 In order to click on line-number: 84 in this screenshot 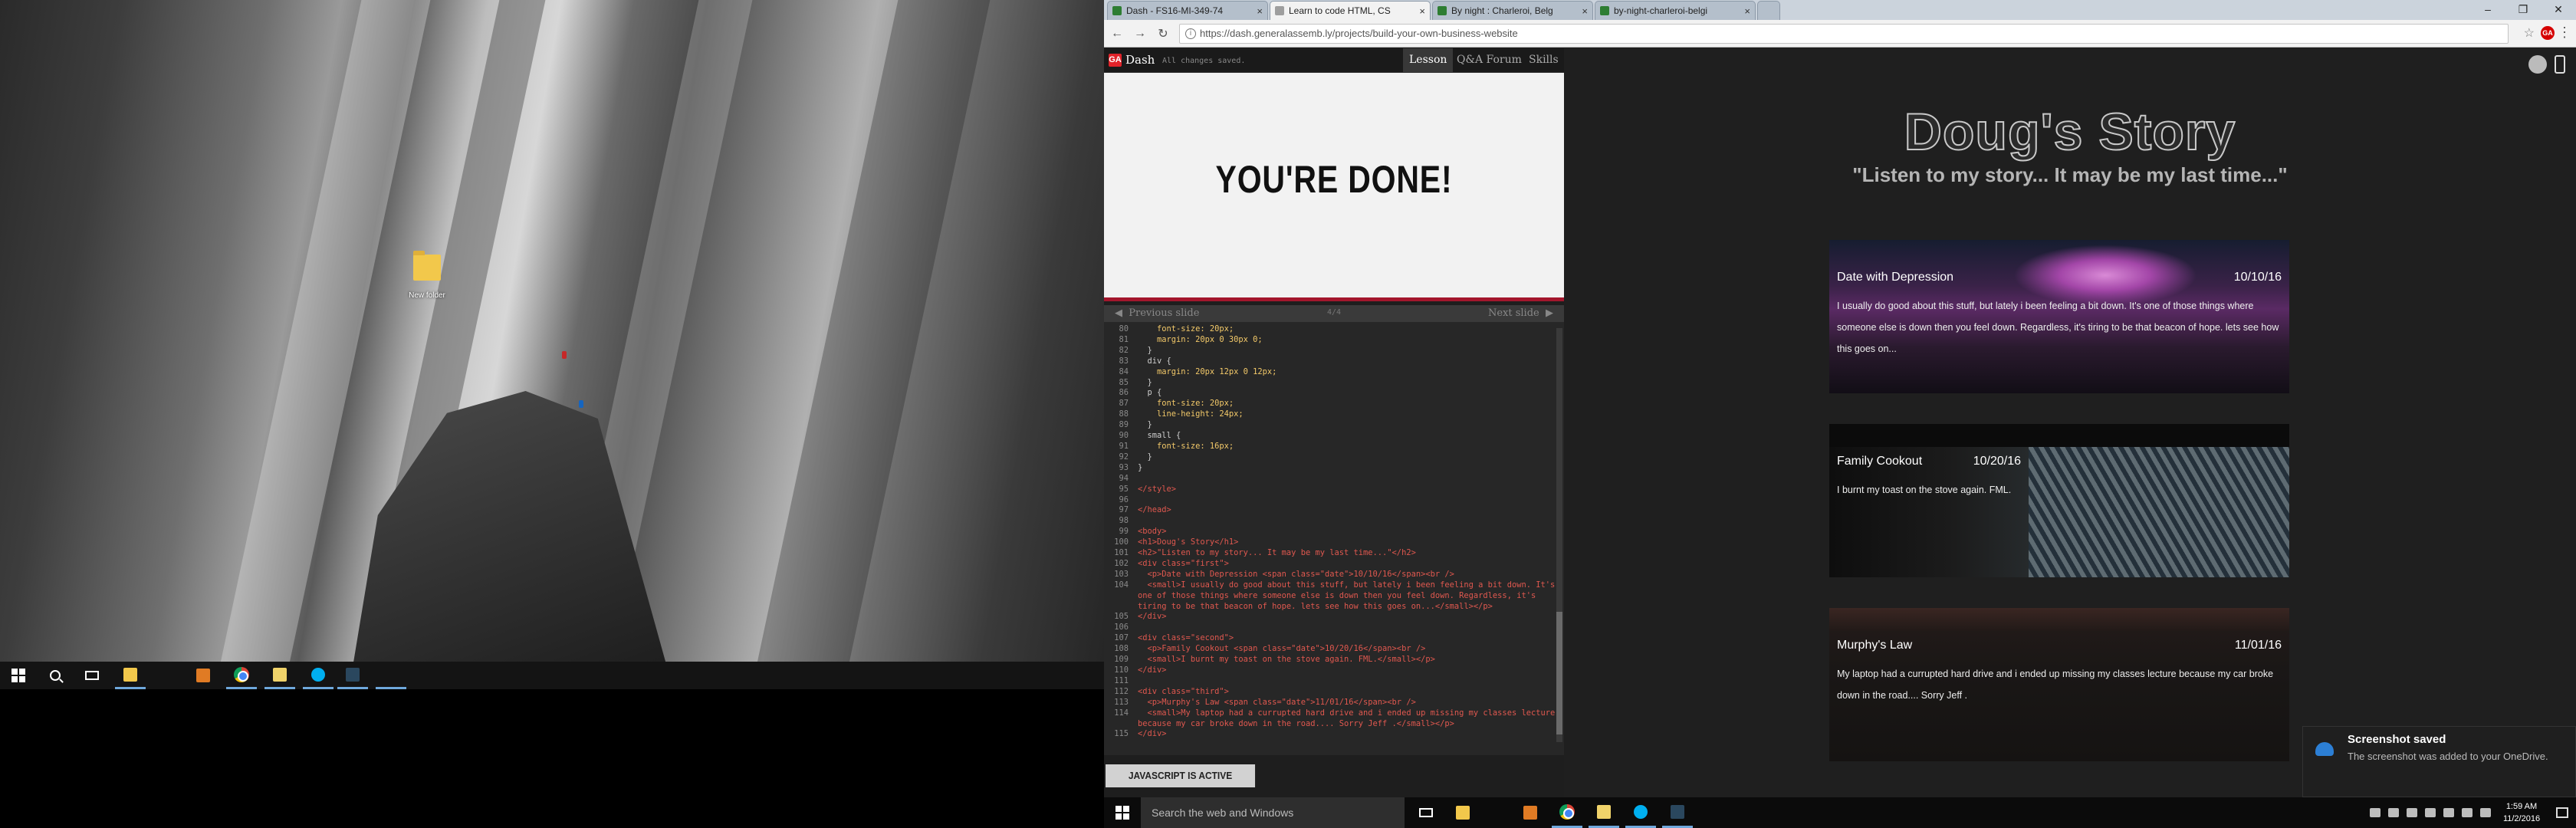, I will do `click(1124, 371)`.